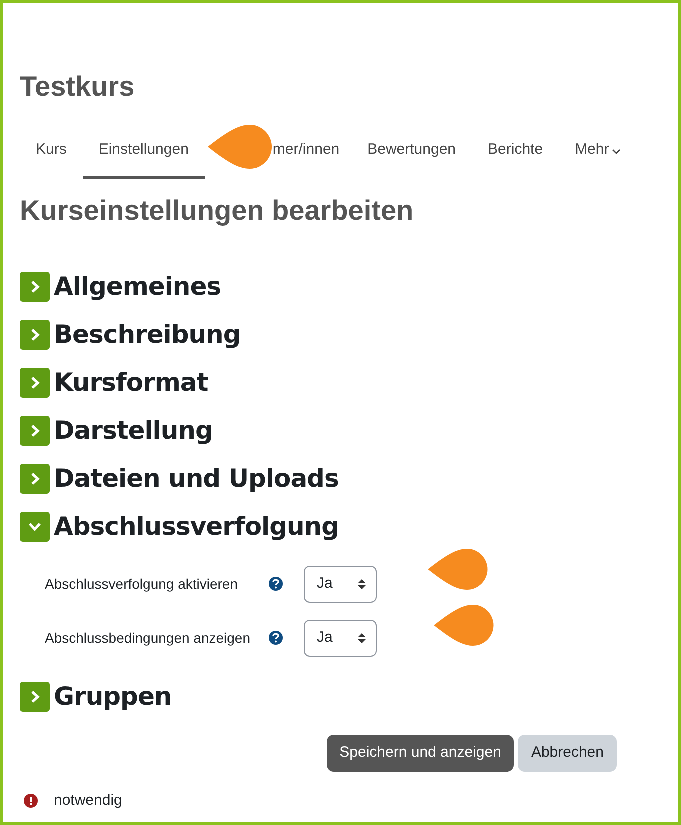 The image size is (681, 825). What do you see at coordinates (567, 753) in the screenshot?
I see `form-button: Abbrechen` at bounding box center [567, 753].